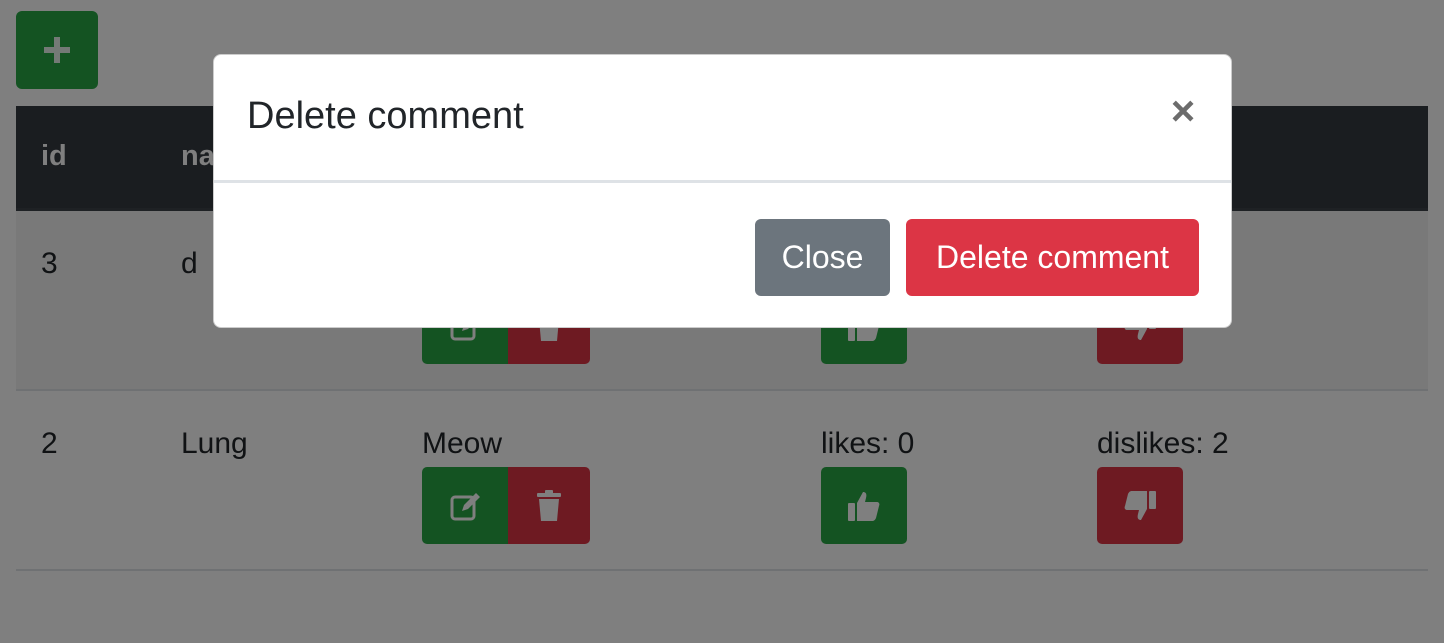  Describe the element at coordinates (822, 257) in the screenshot. I see `close-button: Close` at that location.